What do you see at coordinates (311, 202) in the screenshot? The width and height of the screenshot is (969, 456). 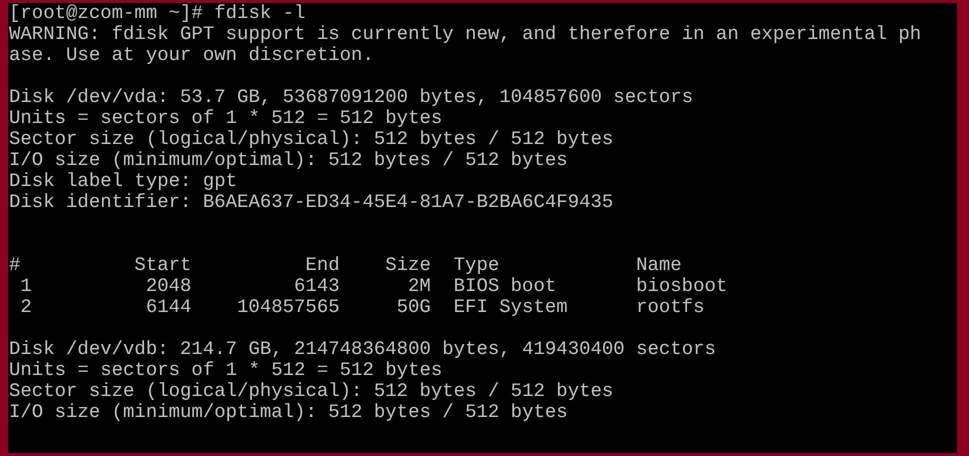 I see `terminal-line: Disk identifier: B6AEA637-ED34-45E4-81A7-B2BA6C4F9435` at bounding box center [311, 202].